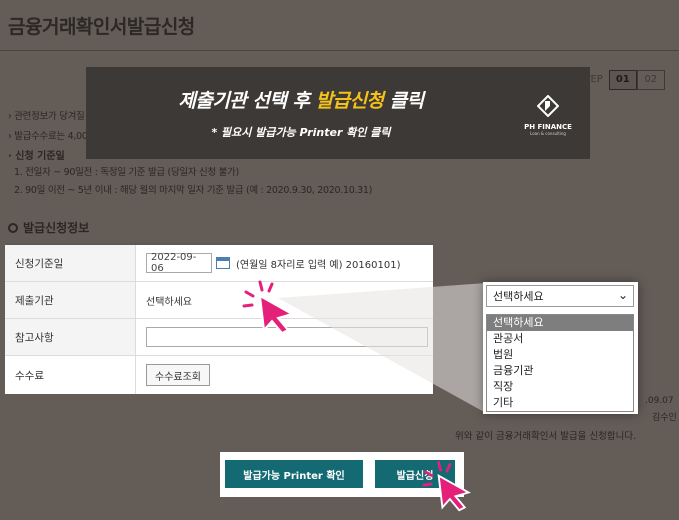 This screenshot has height=520, width=679. I want to click on institution-dropdown: 선택하세요 ⌄, so click(560, 296).